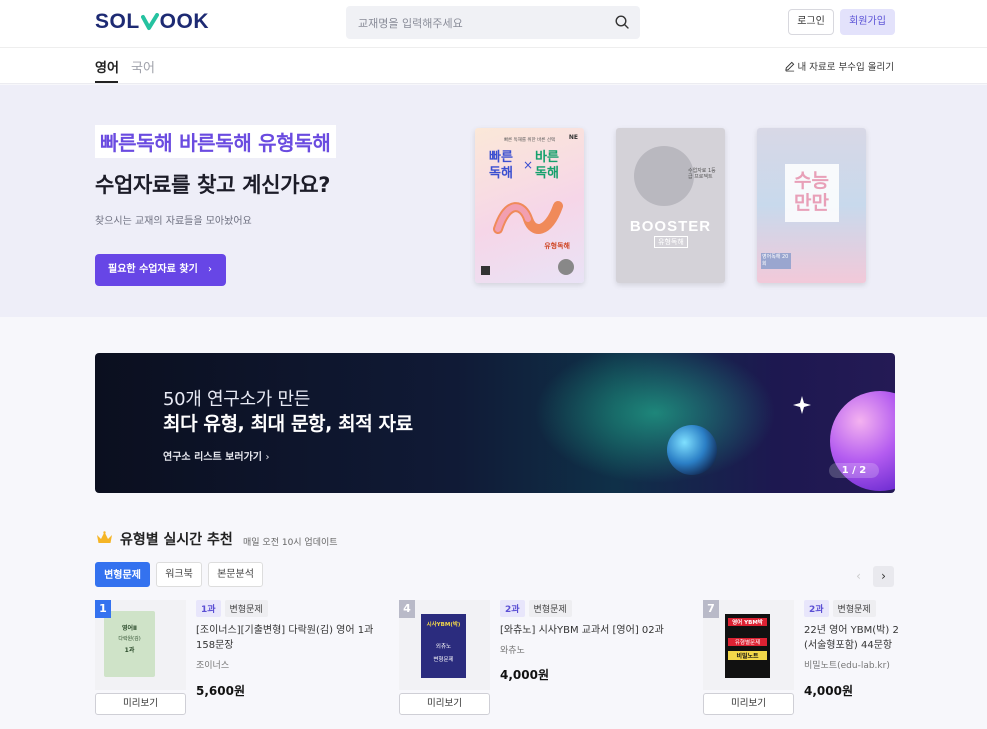  What do you see at coordinates (215, 141) in the screenshot?
I see `hero-highlight: 빠른독해 바른독해 유형독해` at bounding box center [215, 141].